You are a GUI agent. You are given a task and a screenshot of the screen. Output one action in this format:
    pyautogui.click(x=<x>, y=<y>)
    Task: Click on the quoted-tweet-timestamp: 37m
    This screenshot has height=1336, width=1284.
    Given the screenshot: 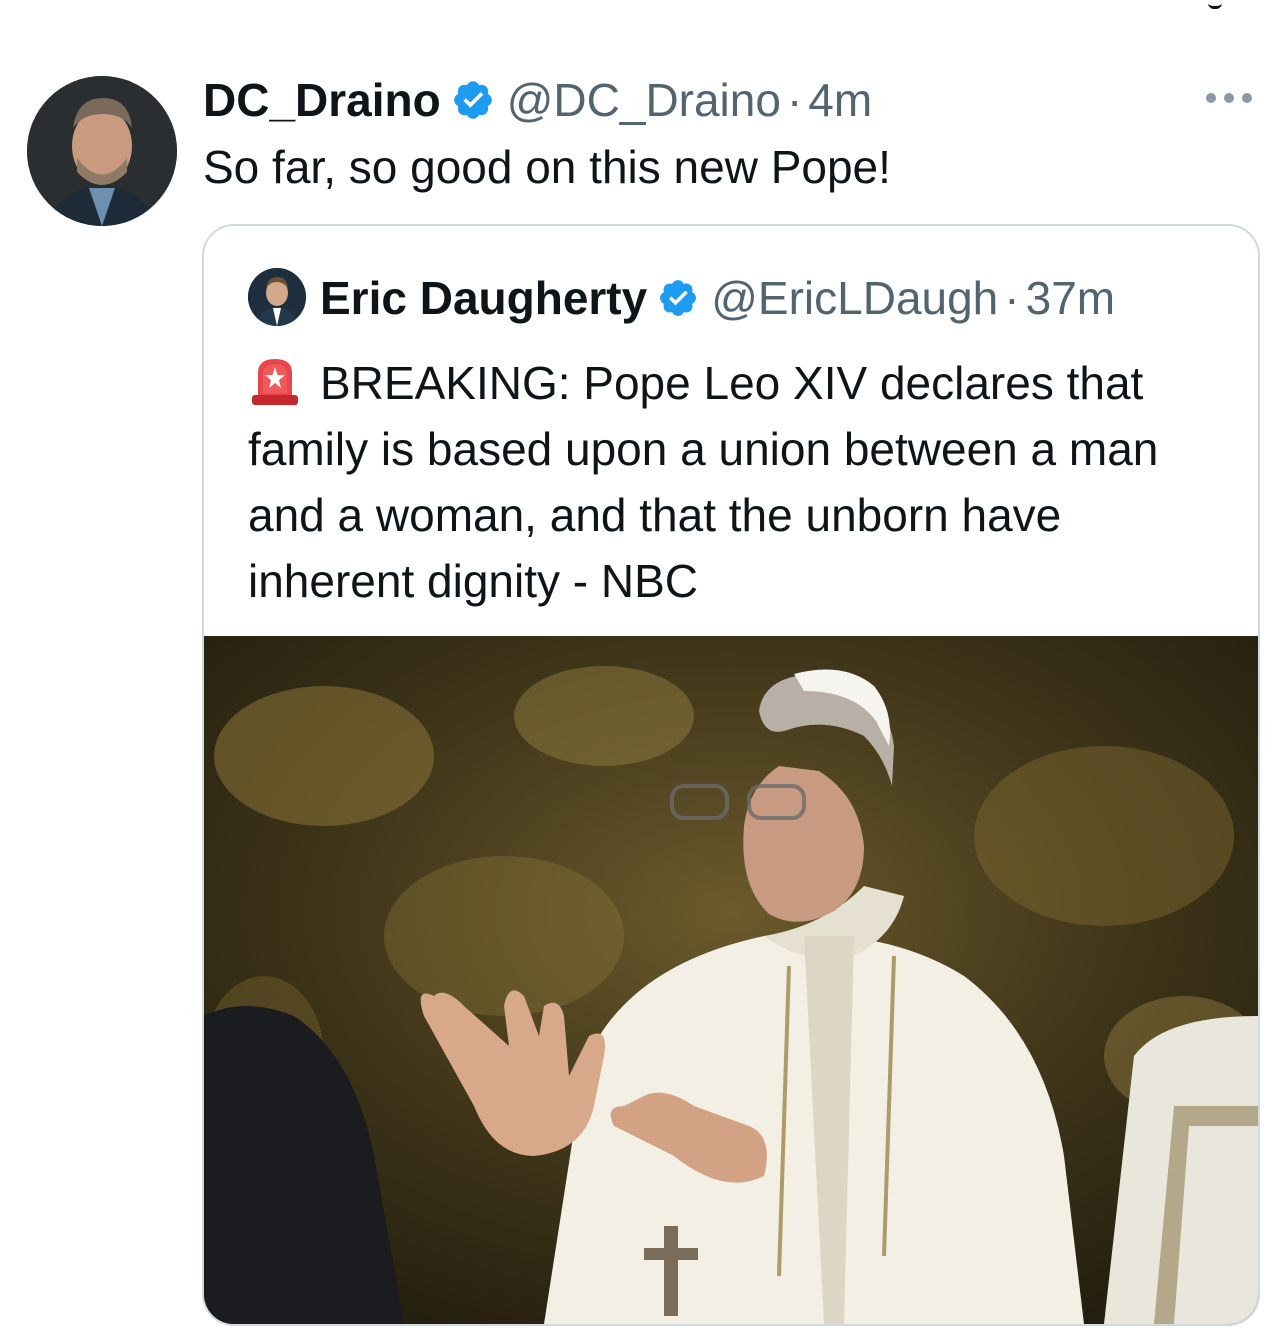 What is the action you would take?
    pyautogui.click(x=1070, y=298)
    